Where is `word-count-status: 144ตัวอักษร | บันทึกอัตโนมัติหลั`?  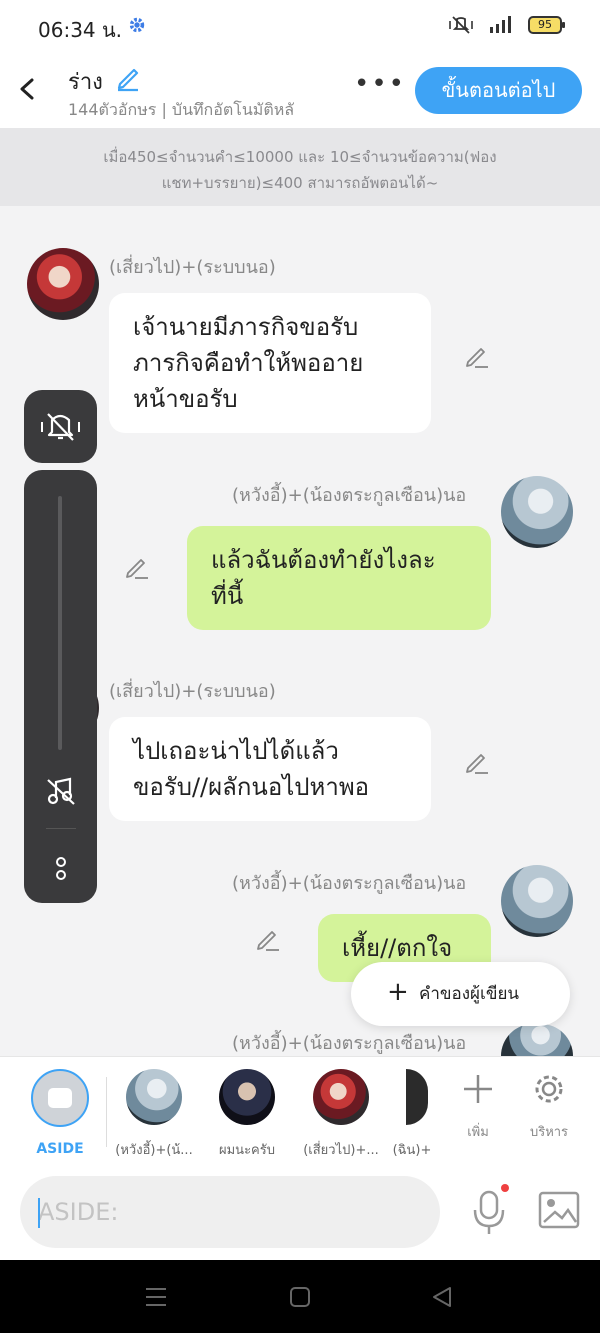
word-count-status: 144ตัวอักษร | บันทึกอัตโนมัติหลั is located at coordinates (181, 109).